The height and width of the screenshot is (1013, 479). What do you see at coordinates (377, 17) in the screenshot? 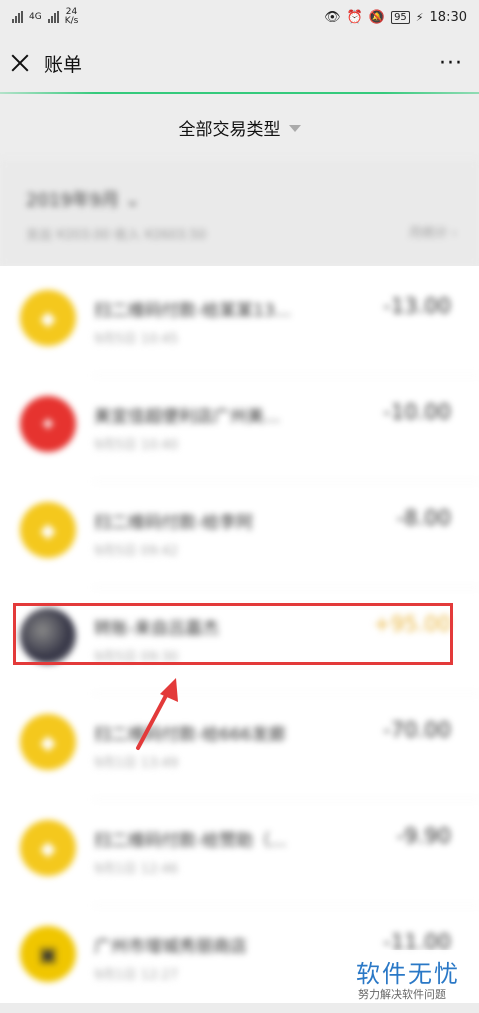
I see `mute-icon: 🔕` at bounding box center [377, 17].